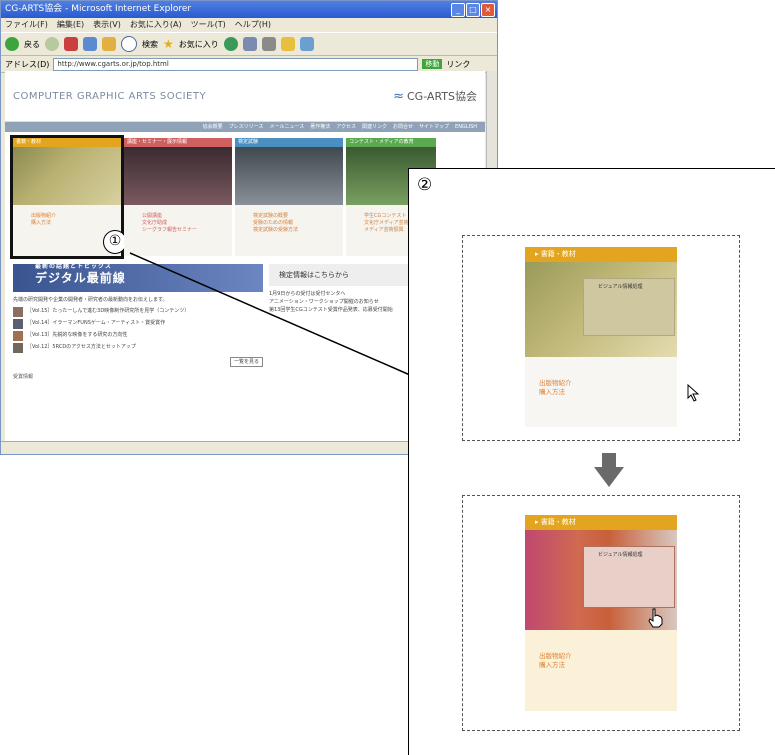  Describe the element at coordinates (655, 618) in the screenshot. I see `hand-cursor-icon` at that location.